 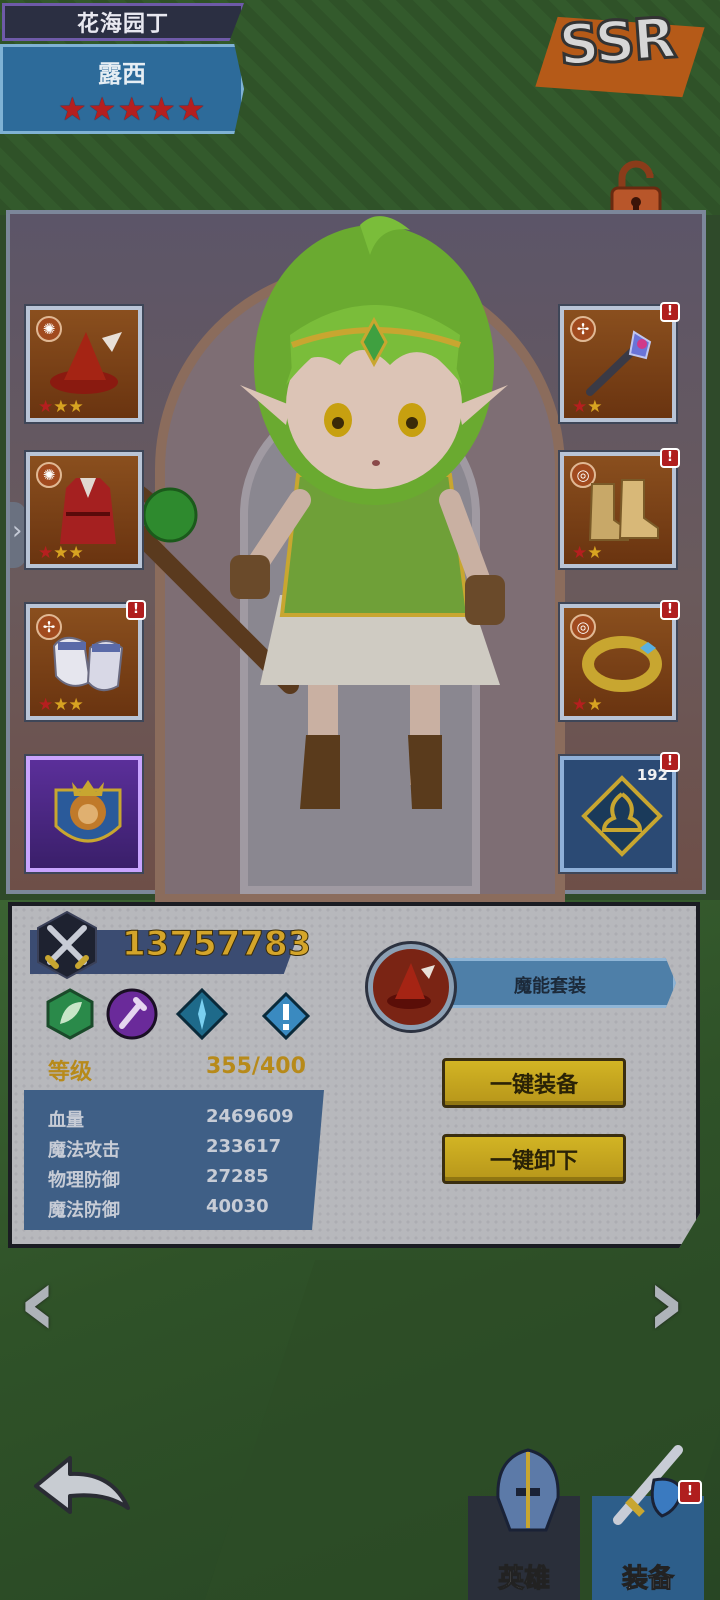 I want to click on equip-slot-staff: ✢ ! ★★, so click(x=619, y=363).